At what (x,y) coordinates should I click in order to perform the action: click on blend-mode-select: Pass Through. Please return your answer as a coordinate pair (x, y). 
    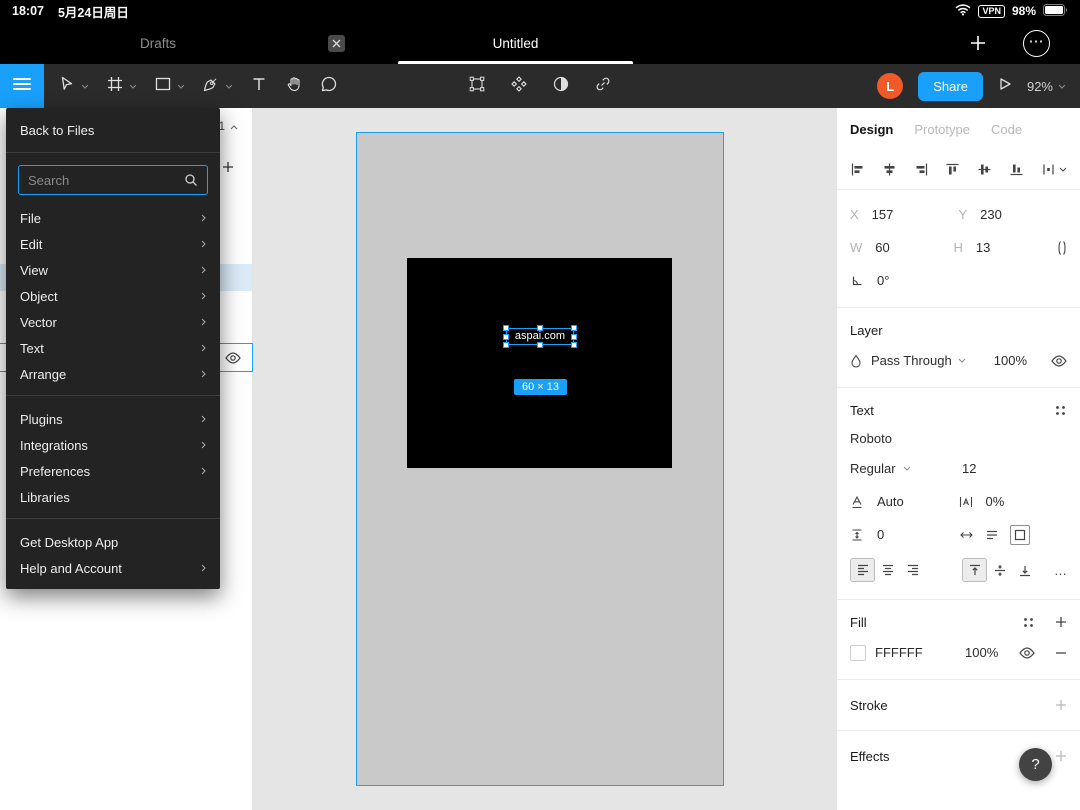
    Looking at the image, I should click on (911, 360).